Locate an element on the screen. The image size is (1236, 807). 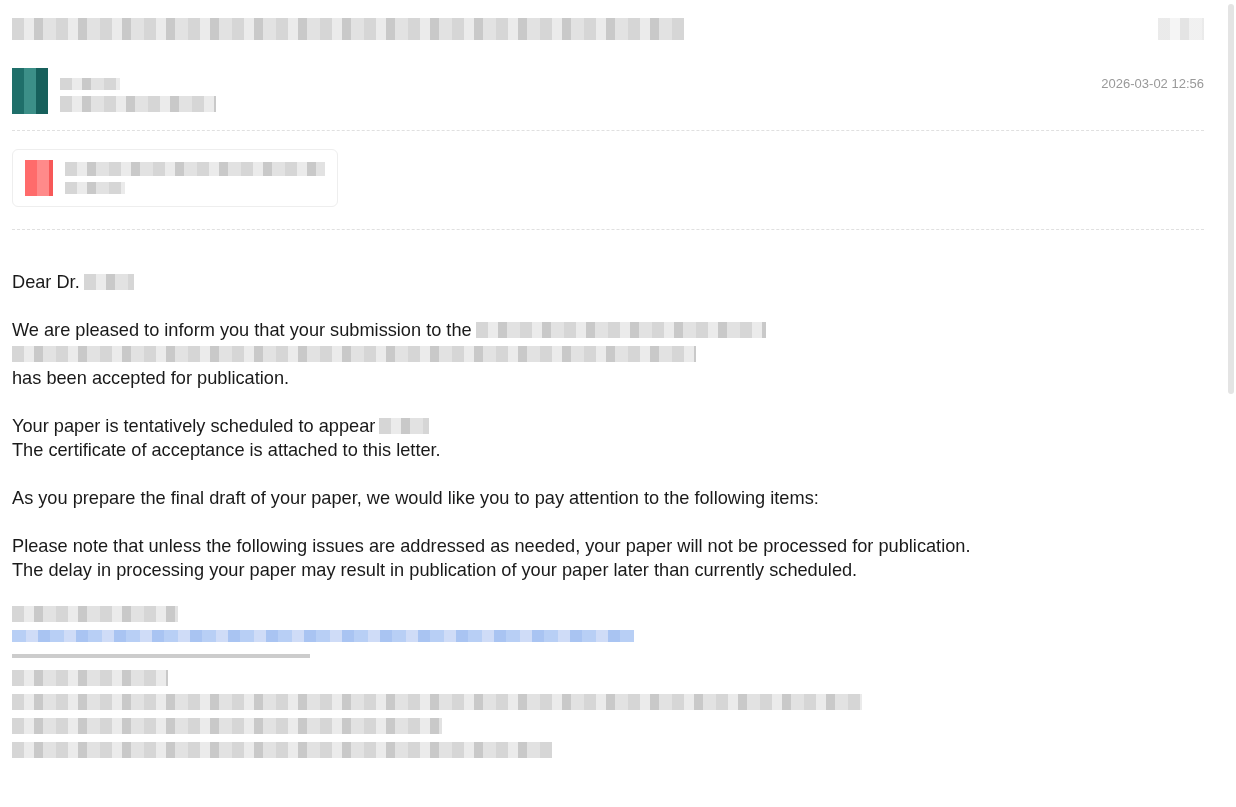
message-date: 2026-03-02 12:56 is located at coordinates (1152, 83).